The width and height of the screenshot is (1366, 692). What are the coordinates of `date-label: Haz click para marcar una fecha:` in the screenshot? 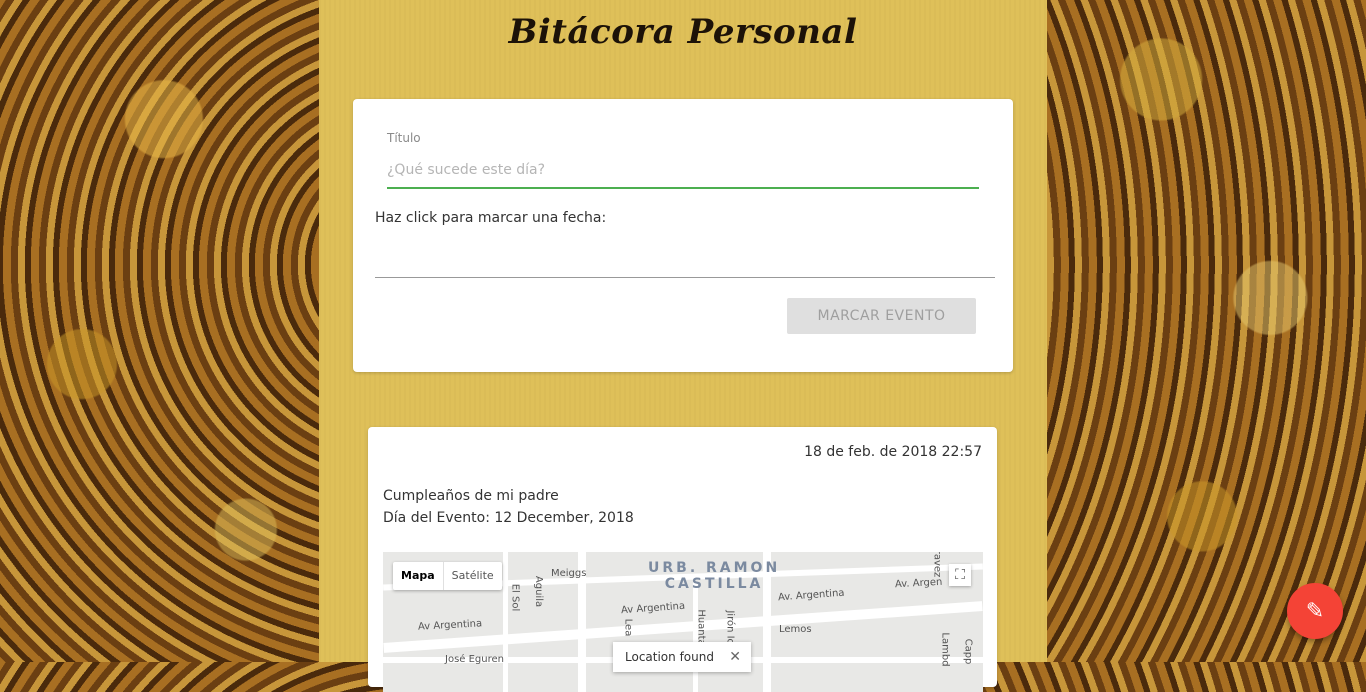 It's located at (491, 218).